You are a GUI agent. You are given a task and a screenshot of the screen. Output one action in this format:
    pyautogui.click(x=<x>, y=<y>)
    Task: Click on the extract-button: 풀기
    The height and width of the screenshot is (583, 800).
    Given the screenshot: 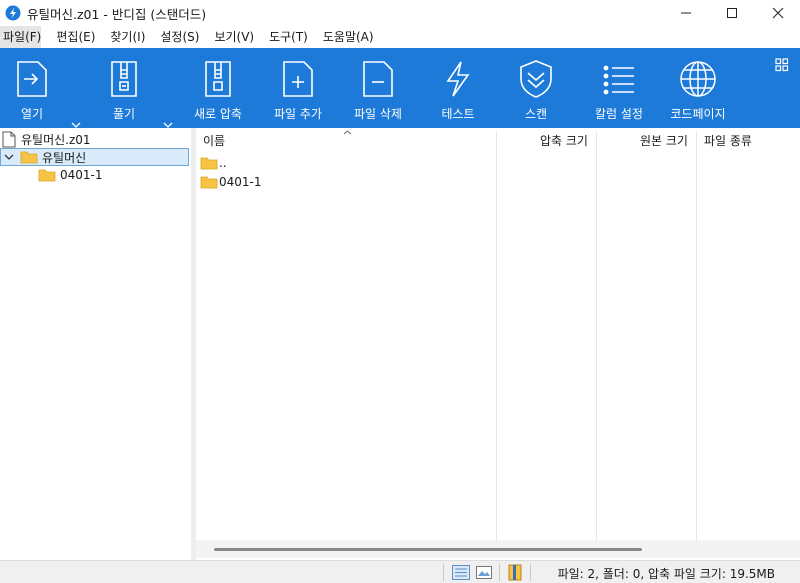 What is the action you would take?
    pyautogui.click(x=124, y=88)
    